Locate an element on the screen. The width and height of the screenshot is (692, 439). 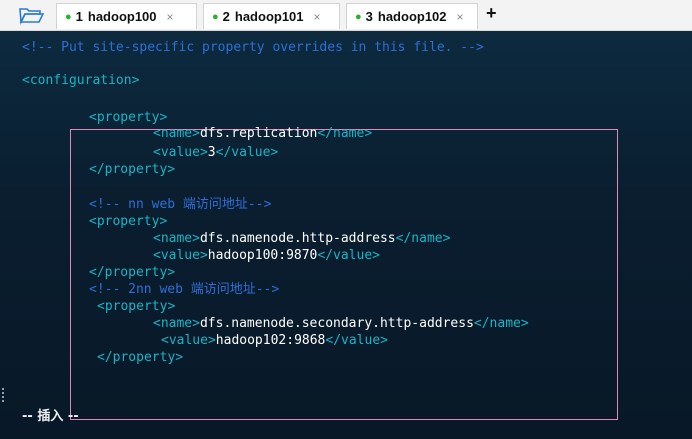
folder-icon is located at coordinates (31, 15).